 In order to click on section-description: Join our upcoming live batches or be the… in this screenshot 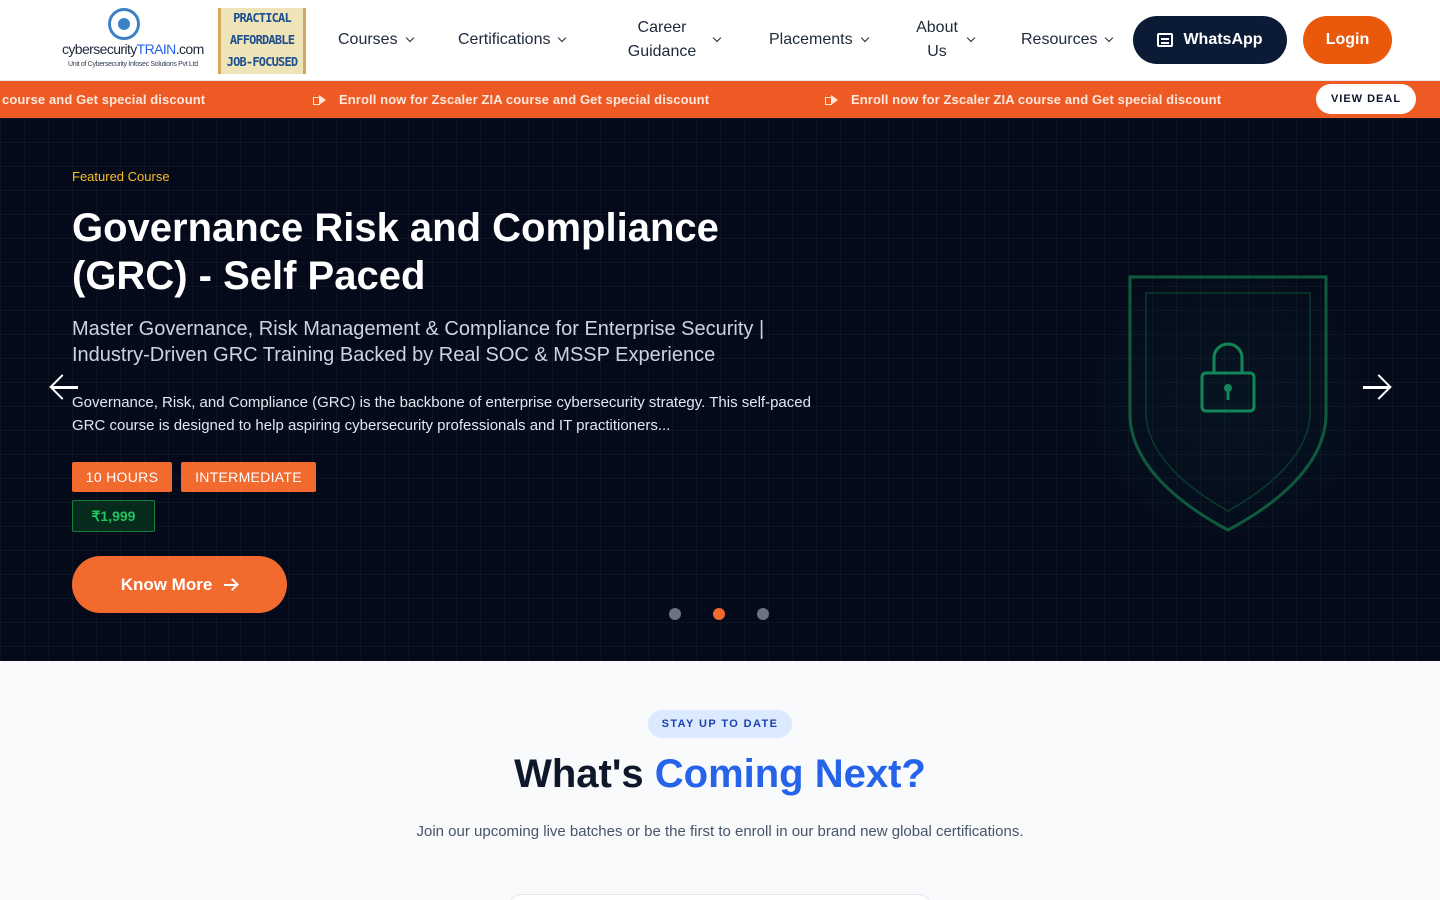, I will do `click(720, 831)`.